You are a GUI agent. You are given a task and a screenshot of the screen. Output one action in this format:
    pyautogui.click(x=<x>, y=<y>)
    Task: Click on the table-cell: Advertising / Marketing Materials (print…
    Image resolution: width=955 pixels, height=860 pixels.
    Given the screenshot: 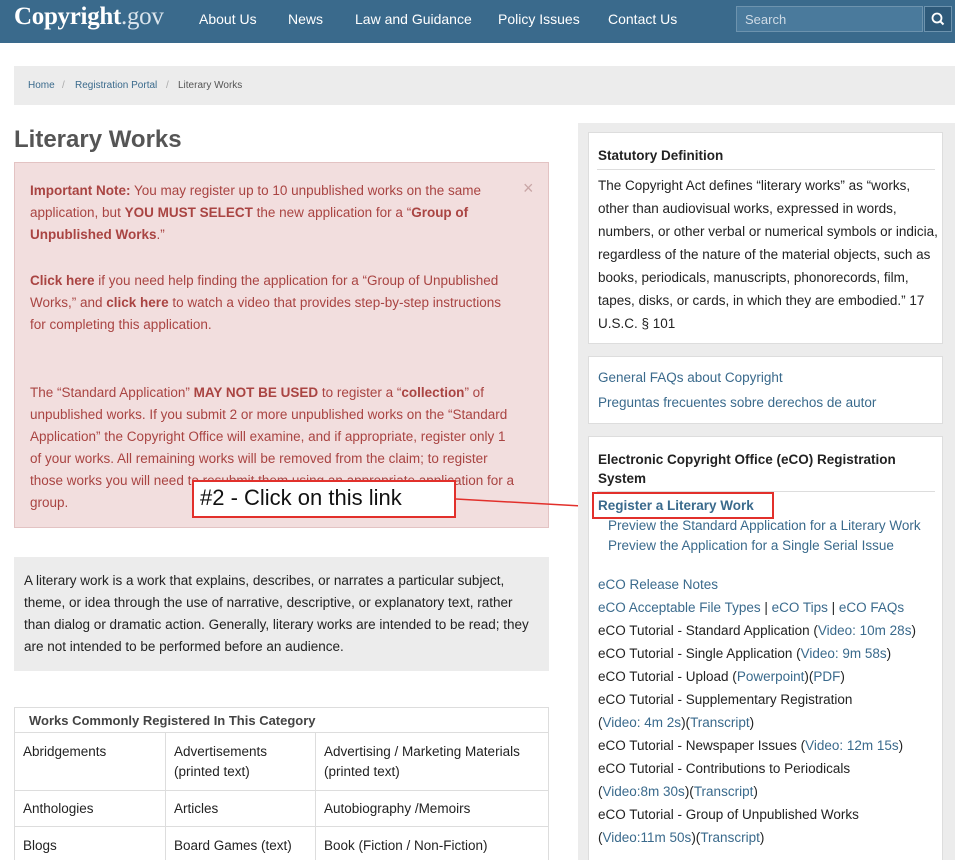 What is the action you would take?
    pyautogui.click(x=422, y=761)
    